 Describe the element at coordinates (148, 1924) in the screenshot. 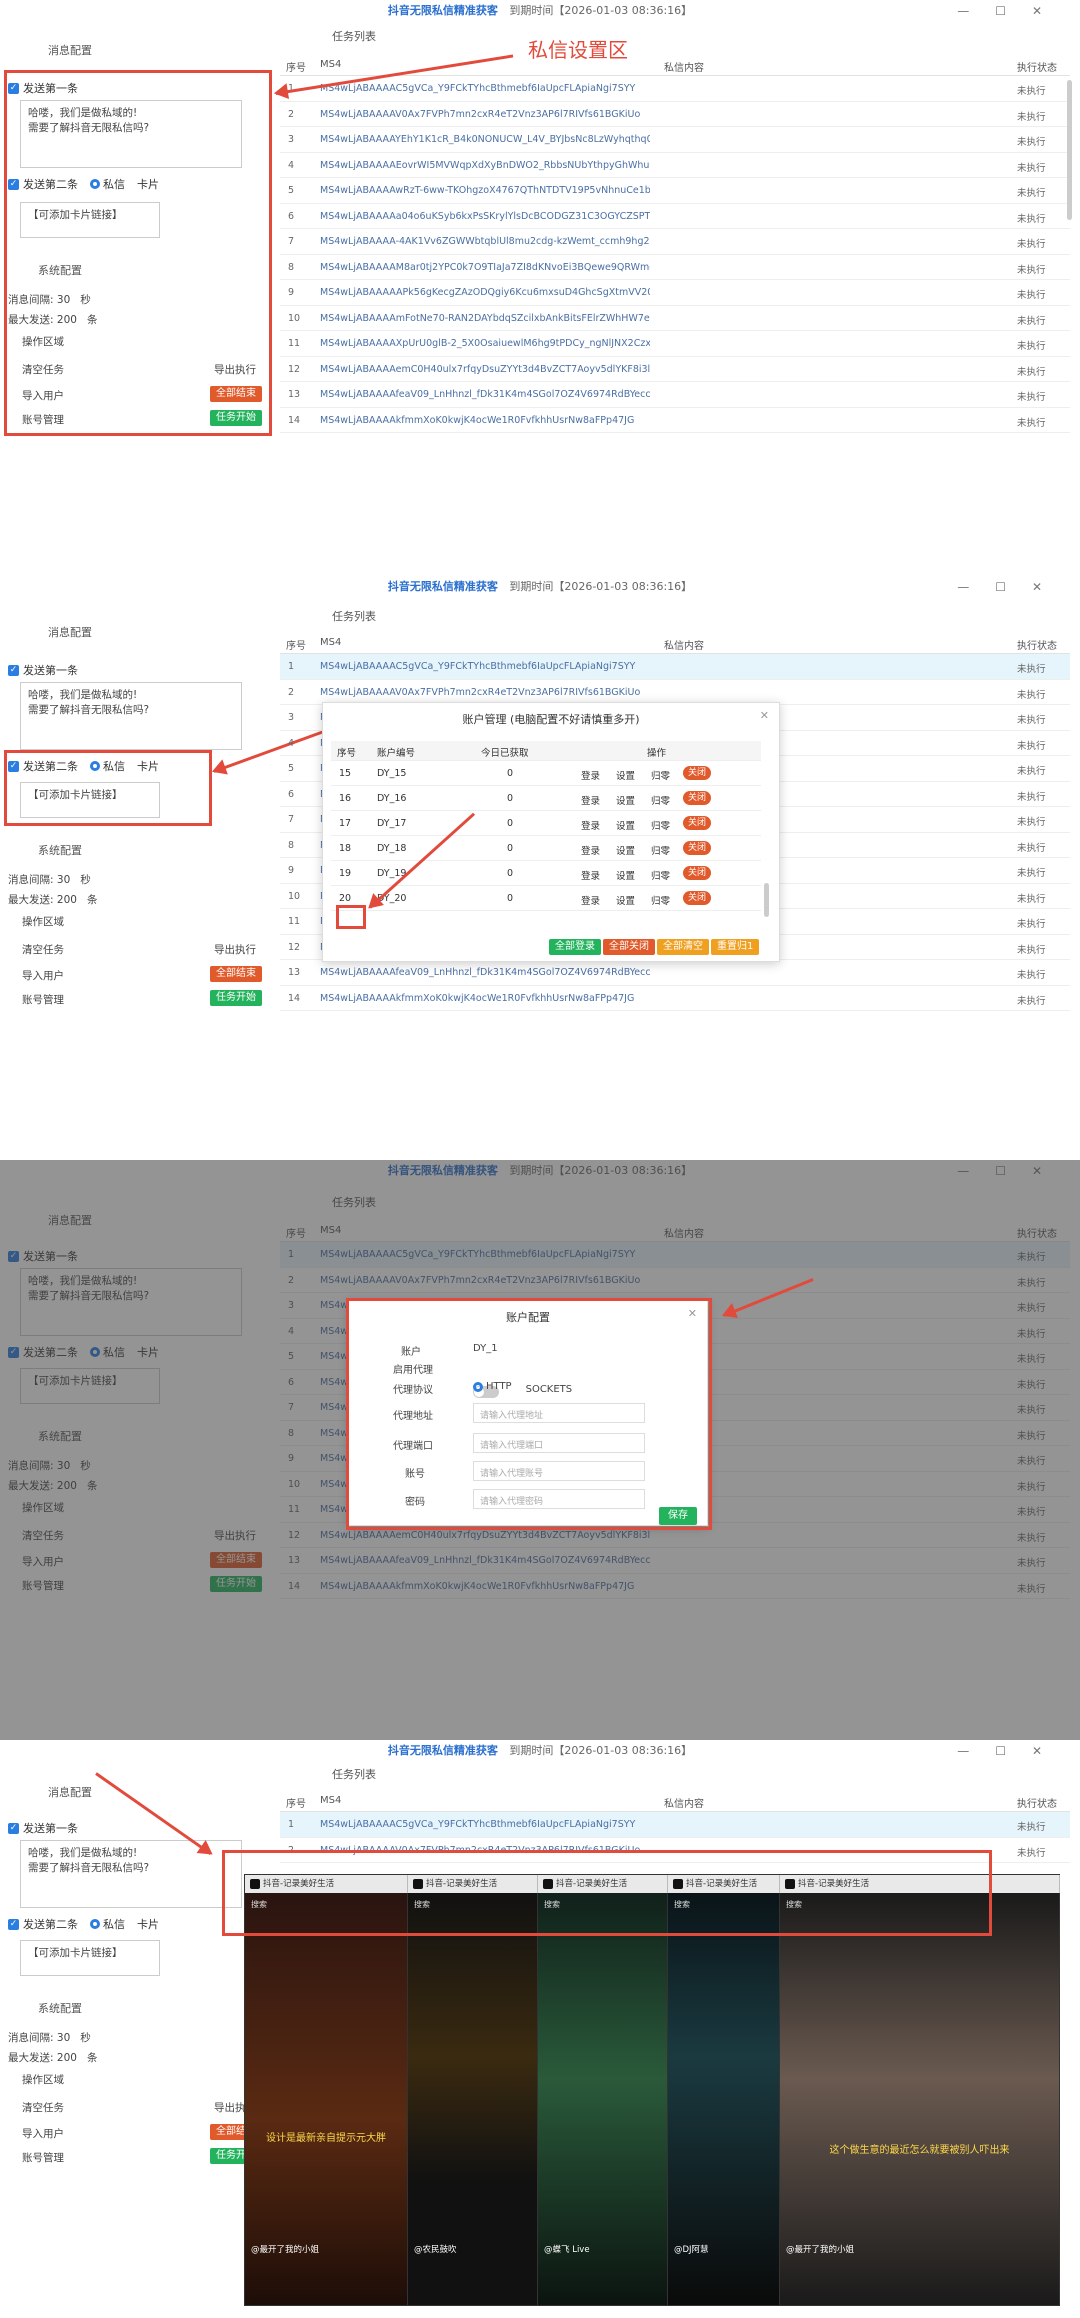

I see `radio-card: 卡片` at that location.